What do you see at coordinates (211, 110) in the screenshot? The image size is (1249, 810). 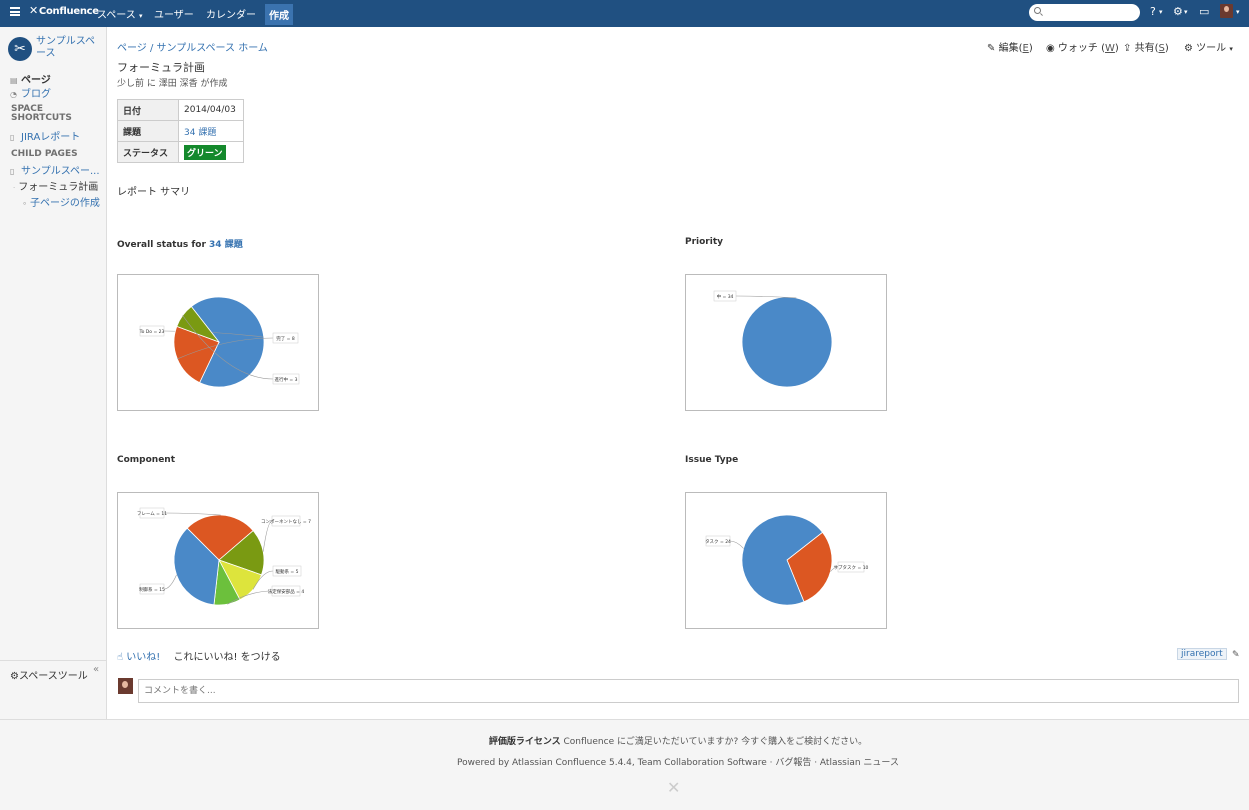 I see `property-value: 2014/04/03` at bounding box center [211, 110].